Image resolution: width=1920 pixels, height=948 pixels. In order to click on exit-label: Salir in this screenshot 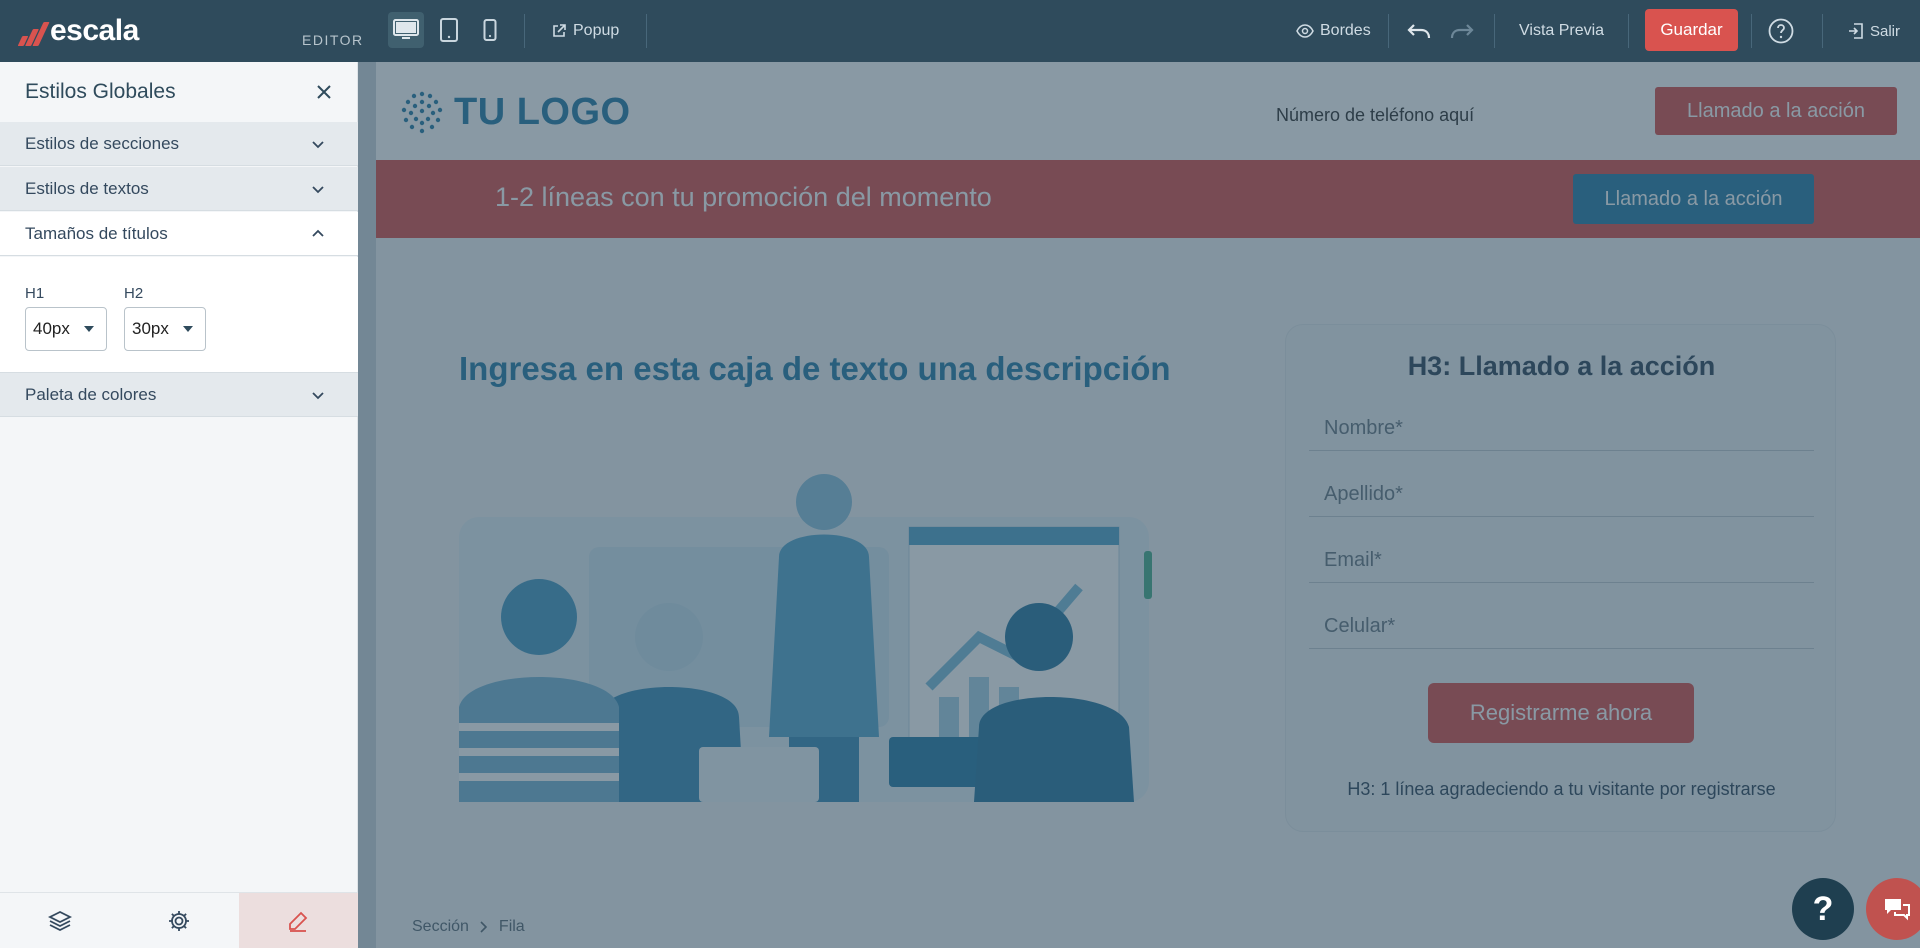, I will do `click(1885, 31)`.